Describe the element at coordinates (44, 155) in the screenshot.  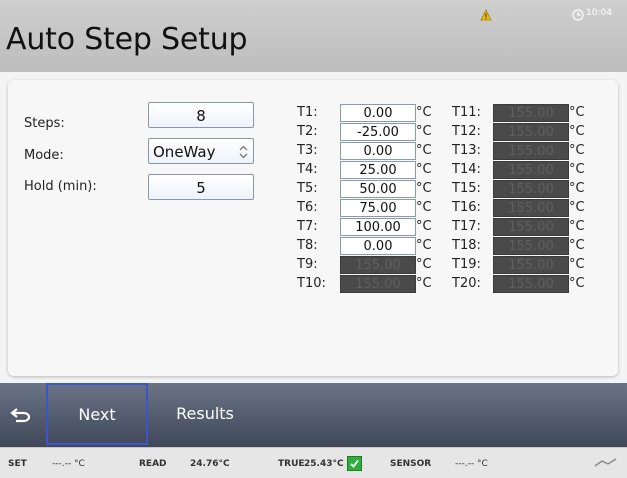
I see `mode-label: Mode:` at that location.